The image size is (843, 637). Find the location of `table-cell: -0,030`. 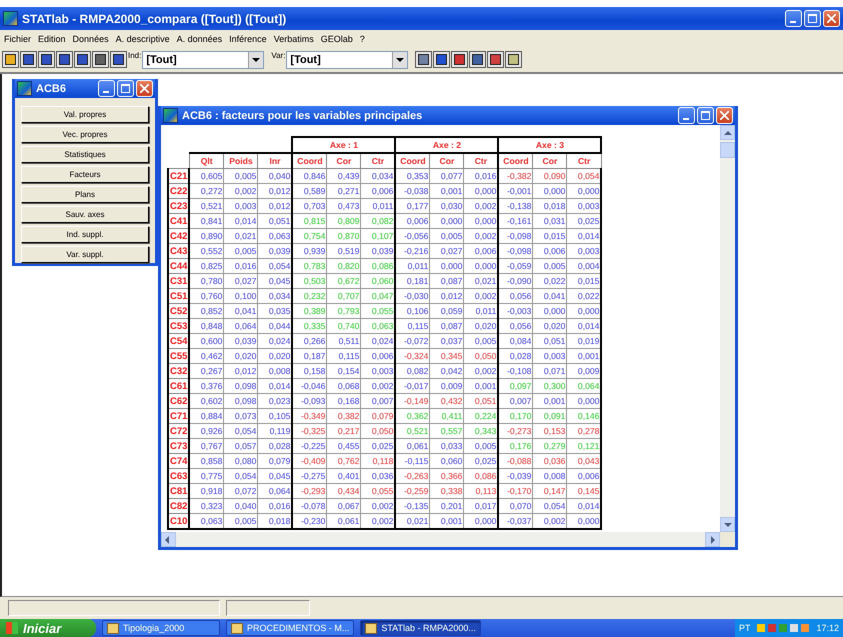

table-cell: -0,030 is located at coordinates (412, 296).